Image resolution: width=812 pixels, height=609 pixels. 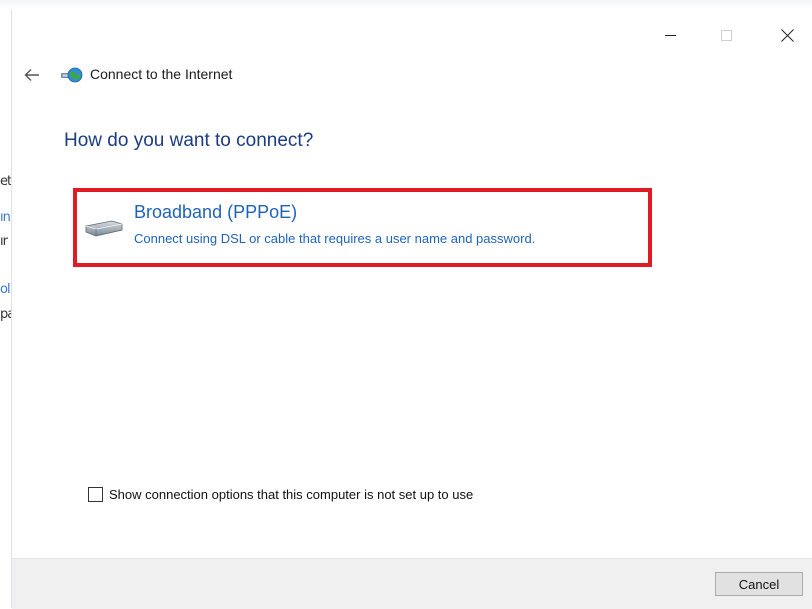 I want to click on page-heading: How do you want to connect?, so click(x=189, y=140).